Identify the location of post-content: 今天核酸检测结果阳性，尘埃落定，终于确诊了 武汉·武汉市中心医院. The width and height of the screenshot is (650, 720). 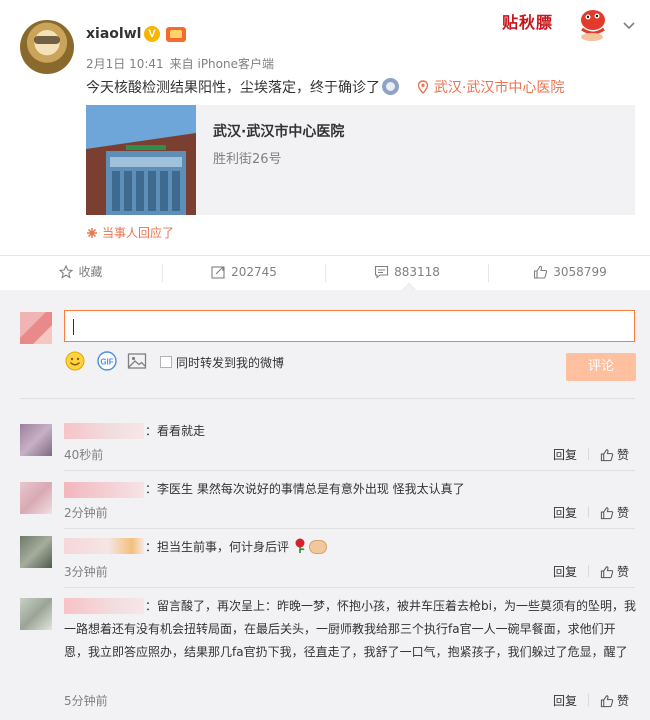
(325, 88).